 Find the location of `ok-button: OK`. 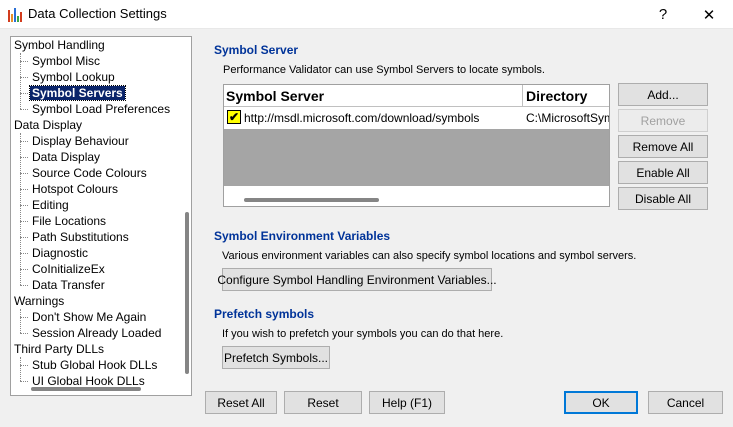

ok-button: OK is located at coordinates (601, 402).